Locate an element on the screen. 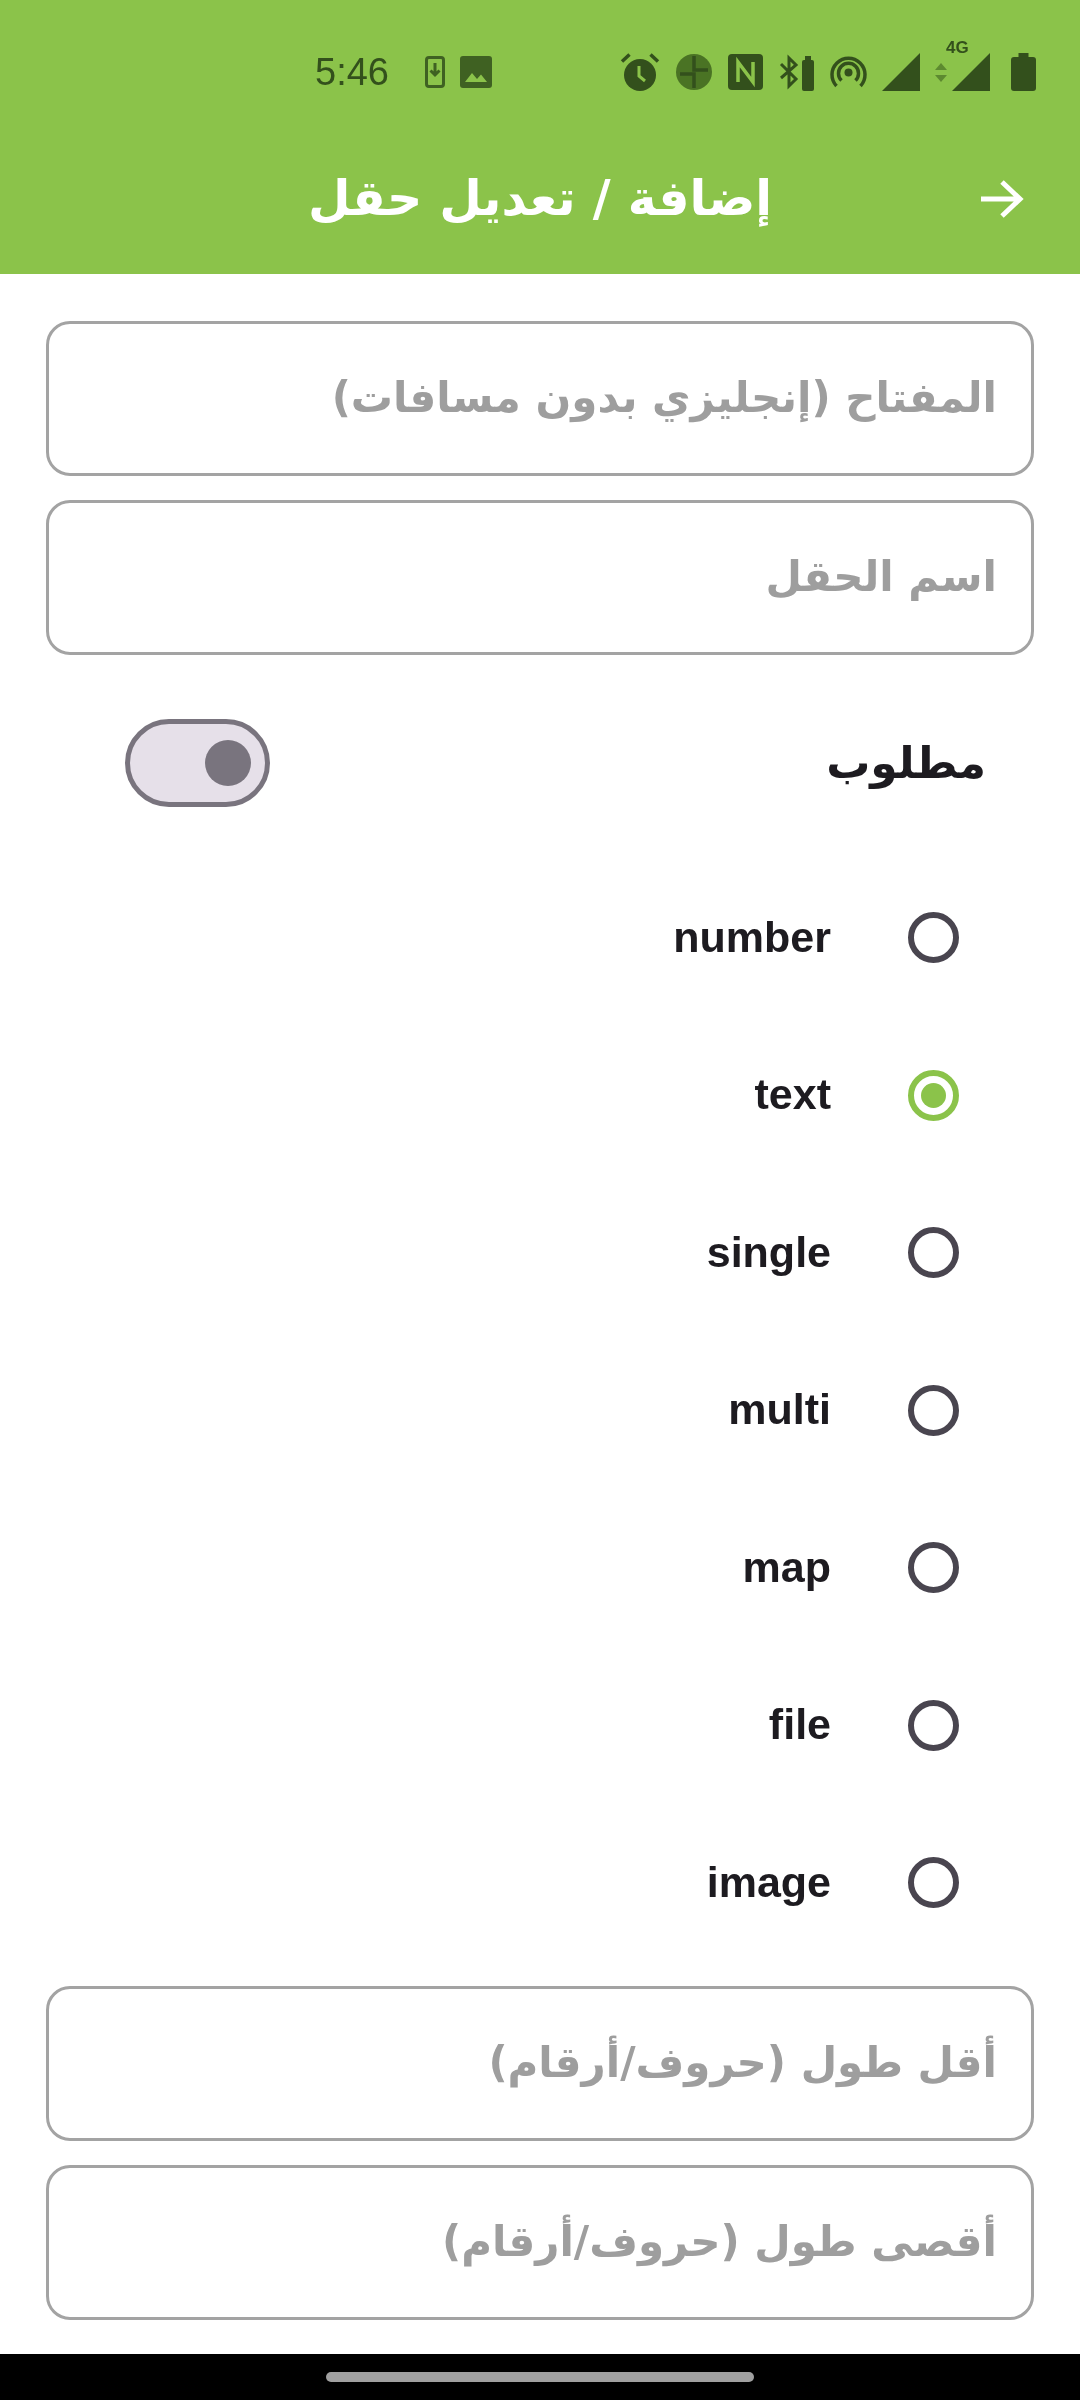 The height and width of the screenshot is (2400, 1080). bluetooth-battery-icon is located at coordinates (796, 72).